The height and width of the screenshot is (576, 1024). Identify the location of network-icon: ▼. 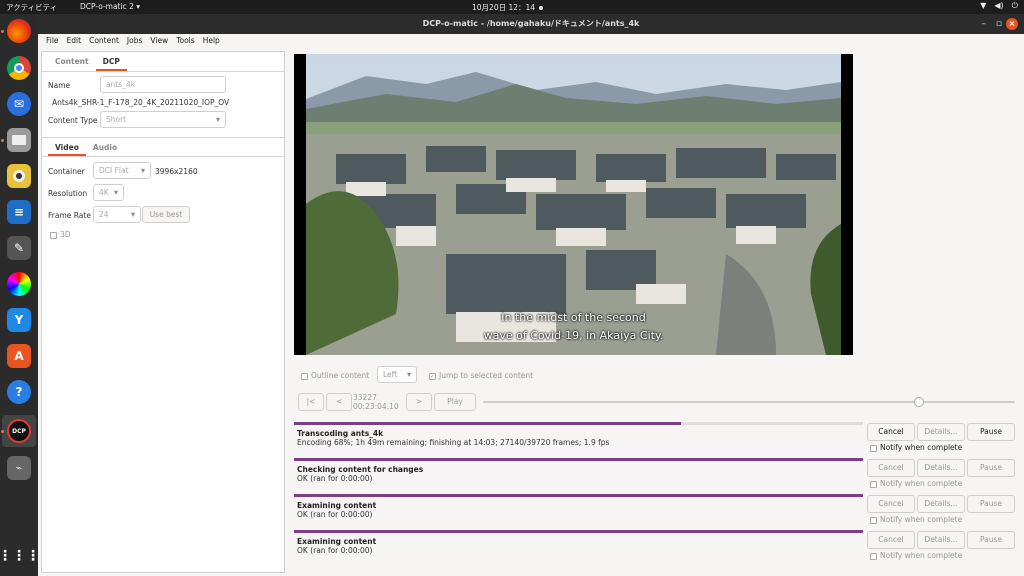
(983, 6).